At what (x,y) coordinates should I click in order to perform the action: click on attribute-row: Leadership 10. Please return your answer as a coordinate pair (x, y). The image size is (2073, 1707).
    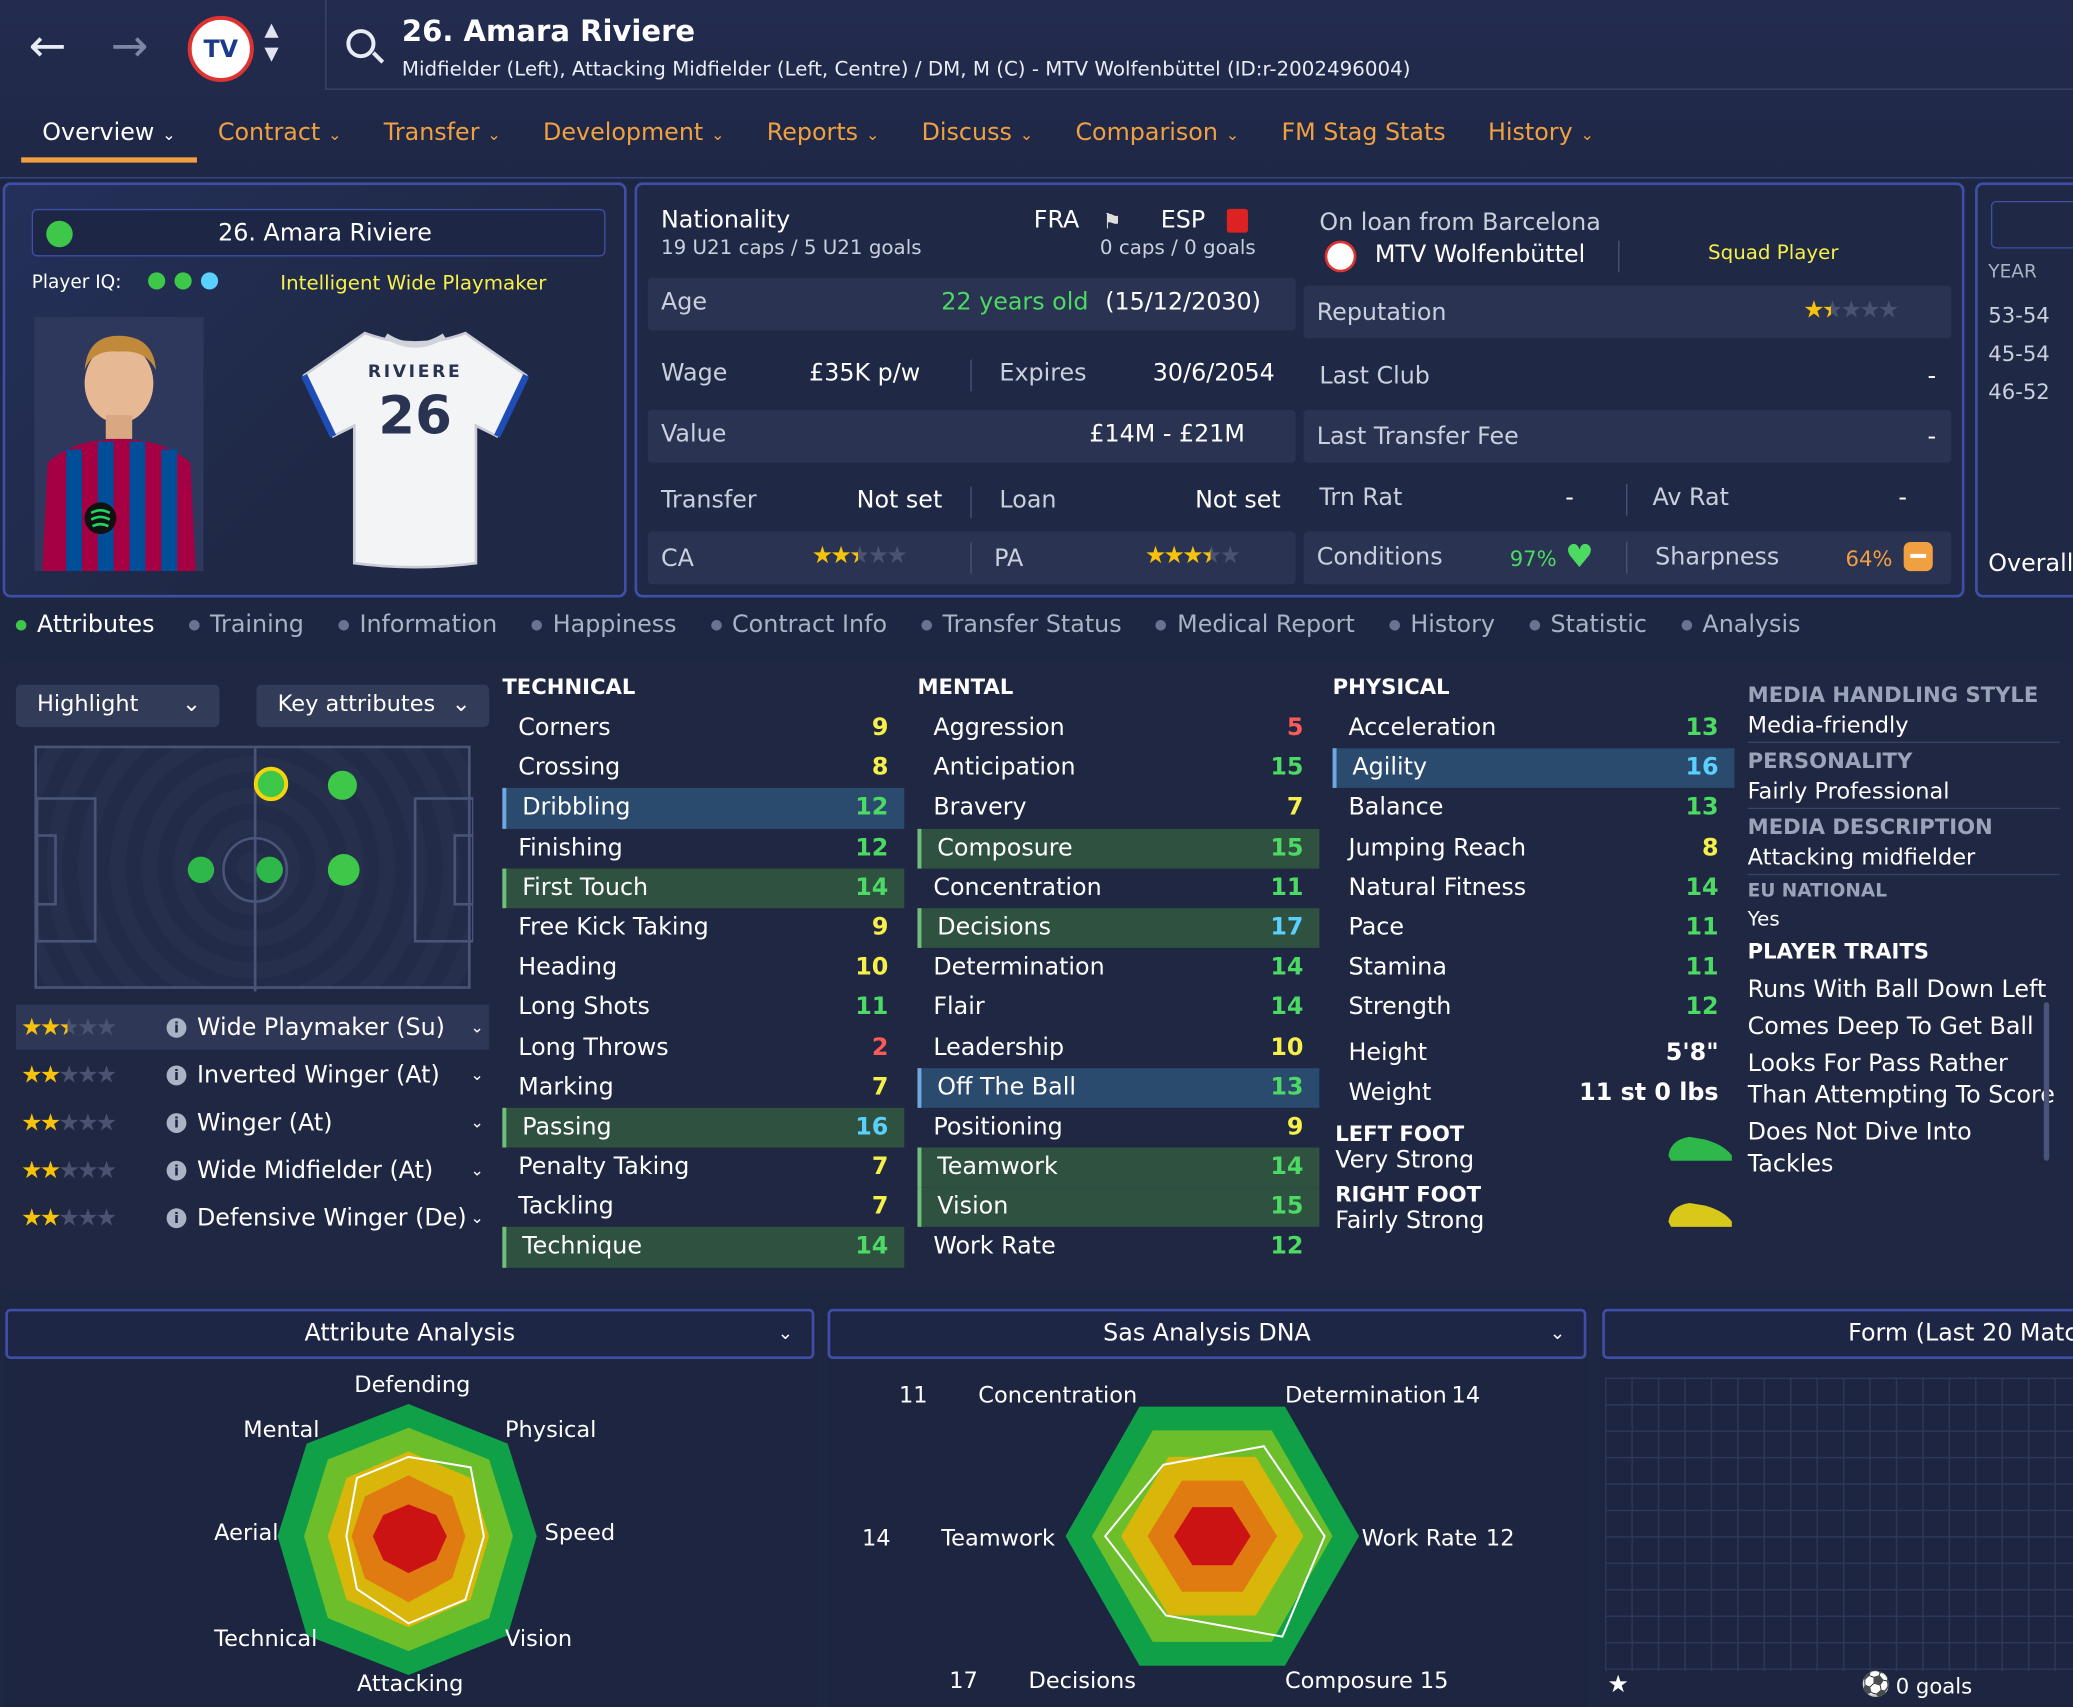
    Looking at the image, I should click on (1118, 1048).